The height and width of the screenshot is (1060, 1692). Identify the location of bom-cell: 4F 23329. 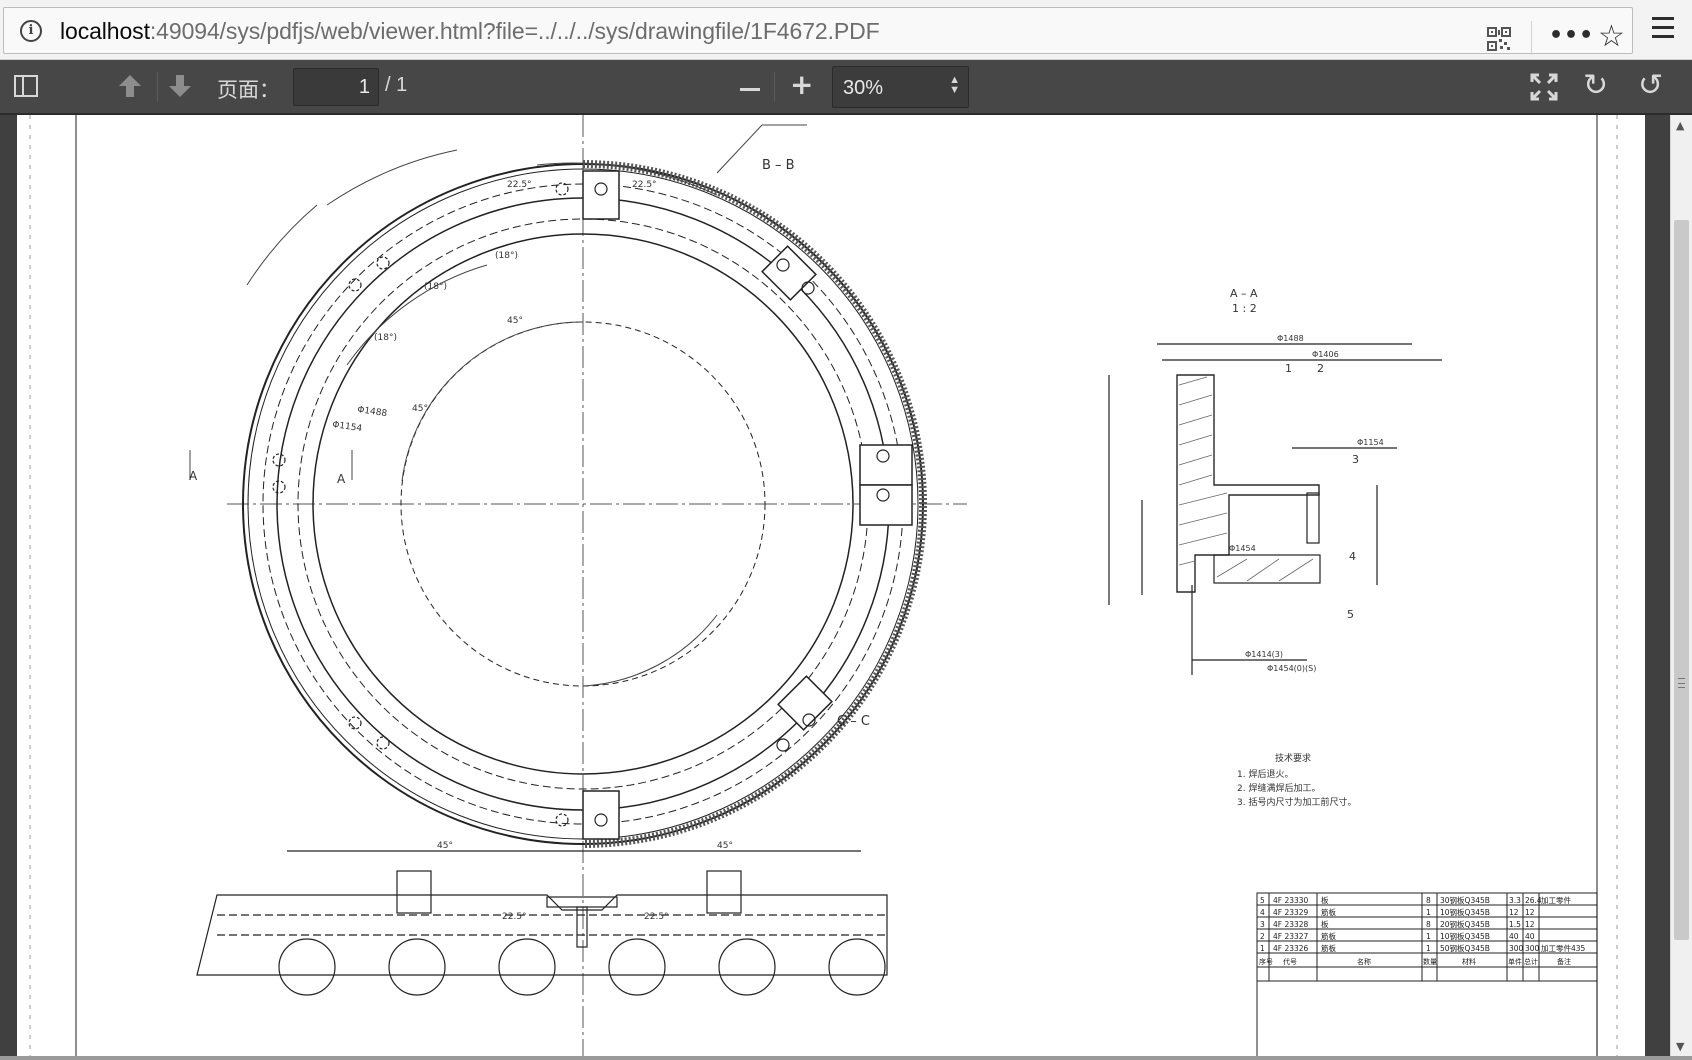
(1291, 912).